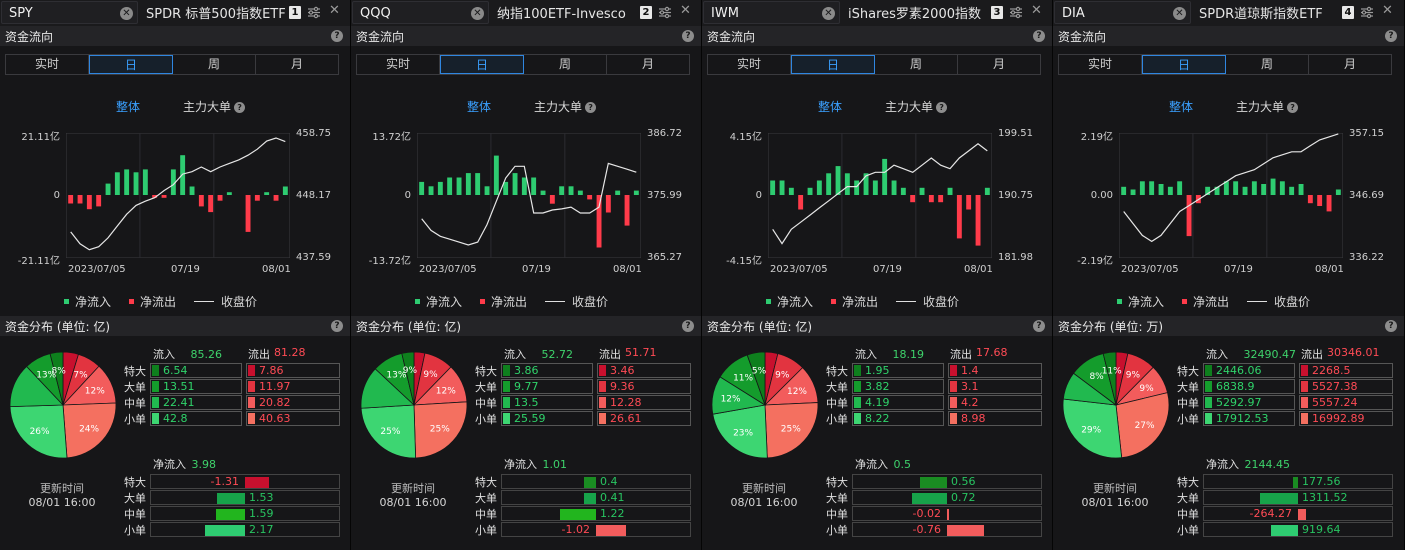 This screenshot has height=550, width=1405. I want to click on flow-row: 大单 6838.9 5527.38, so click(1284, 386).